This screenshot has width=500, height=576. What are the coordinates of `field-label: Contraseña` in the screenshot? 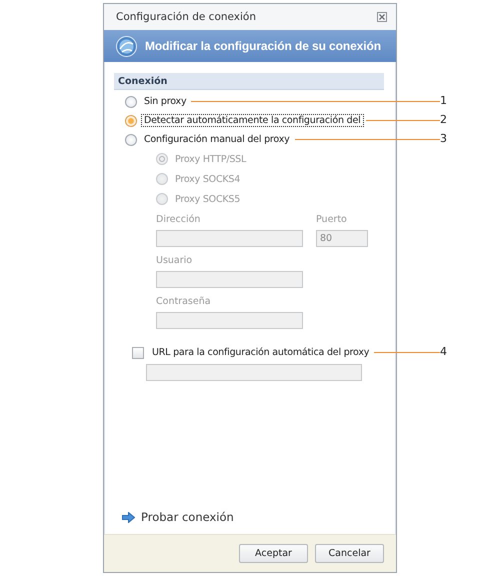 It's located at (184, 301).